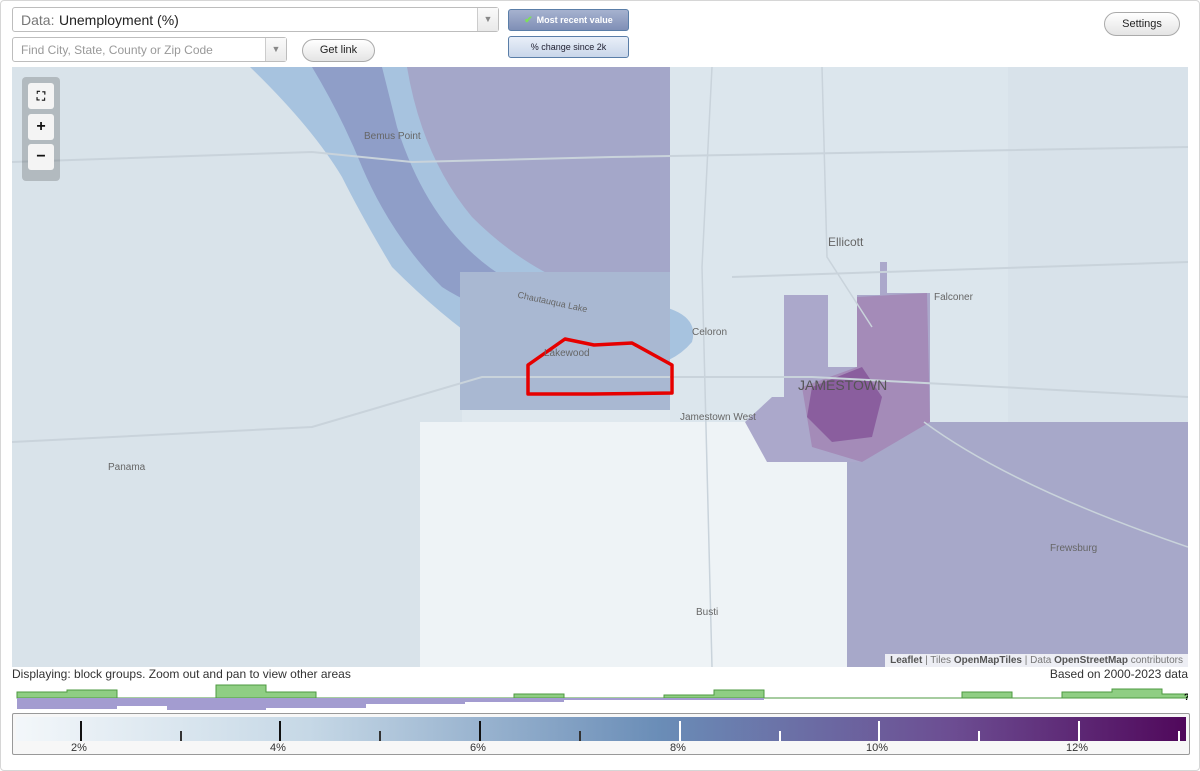 The height and width of the screenshot is (771, 1200). What do you see at coordinates (392, 136) in the screenshot?
I see `place-label: Bemus Point` at bounding box center [392, 136].